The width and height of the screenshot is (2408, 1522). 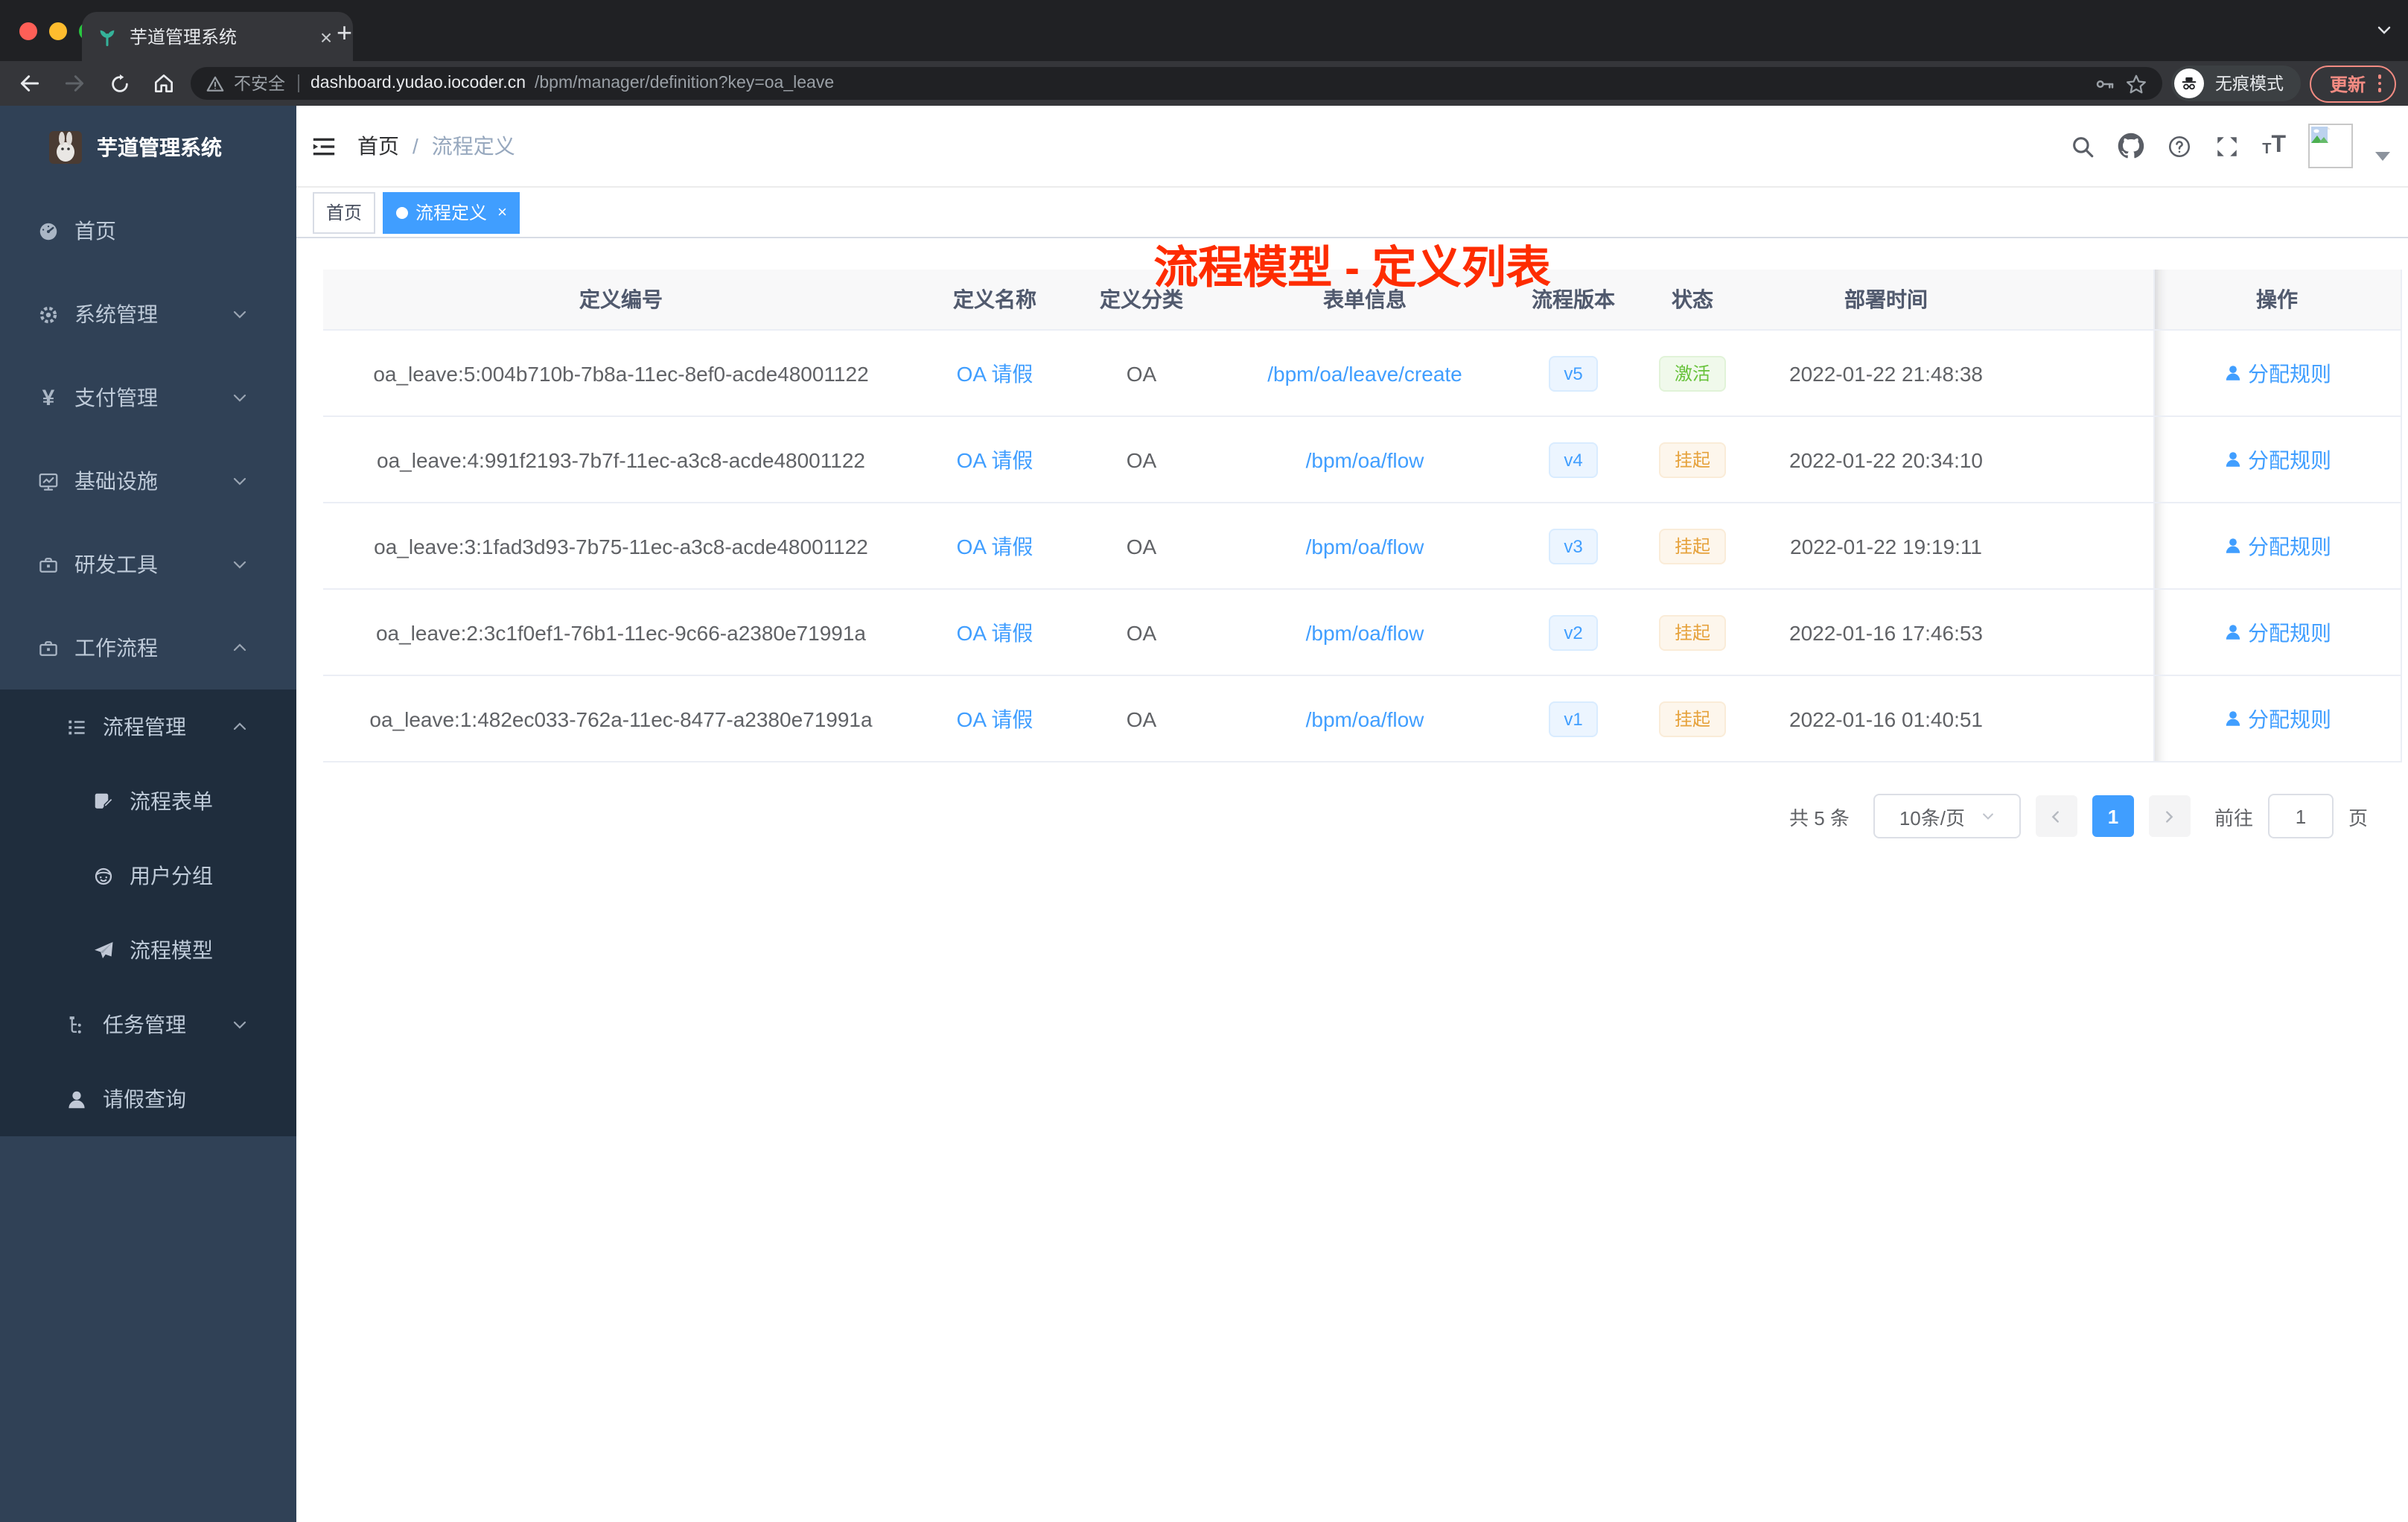 I want to click on sidebar-item-home: 首页, so click(x=148, y=231).